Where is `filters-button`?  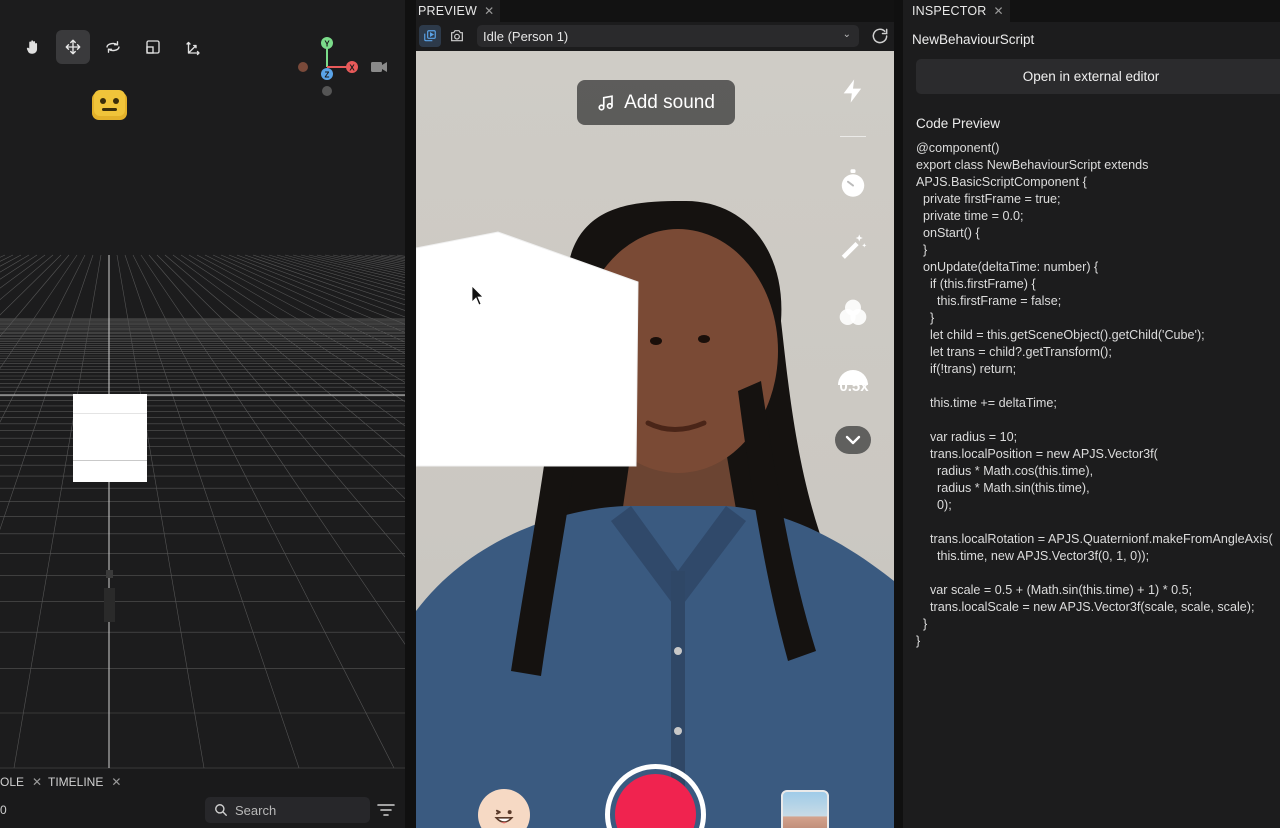
filters-button is located at coordinates (853, 313).